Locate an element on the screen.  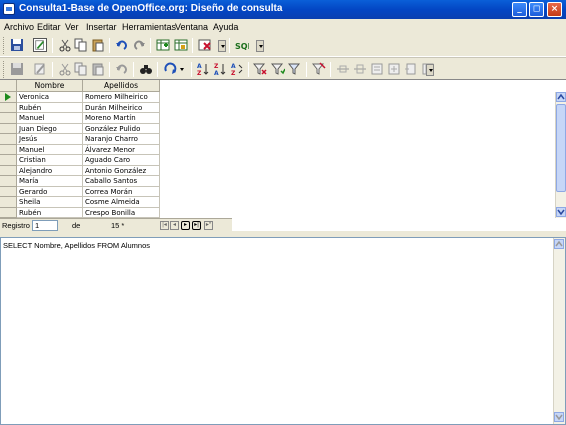
clear-dropdown-arrow is located at coordinates (222, 46).